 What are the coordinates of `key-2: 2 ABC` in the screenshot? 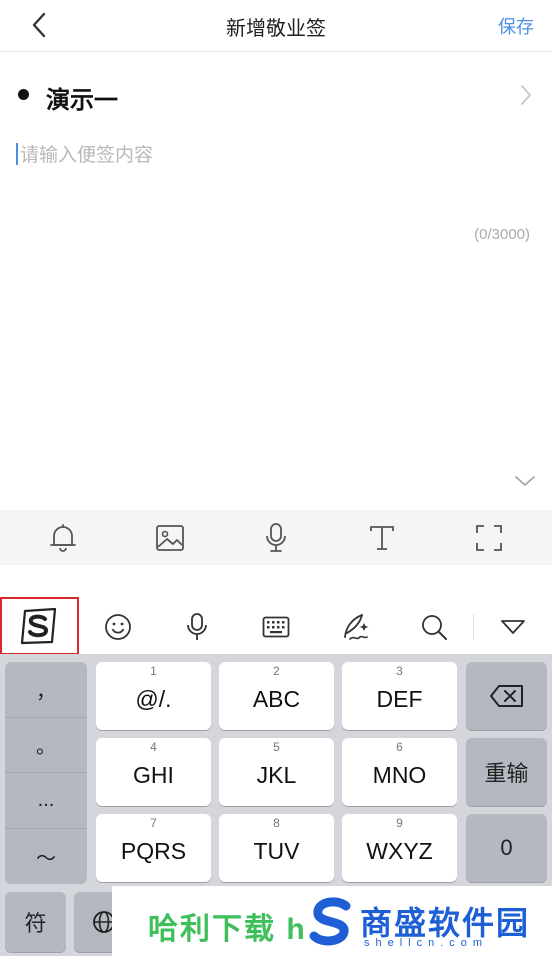 It's located at (276, 696).